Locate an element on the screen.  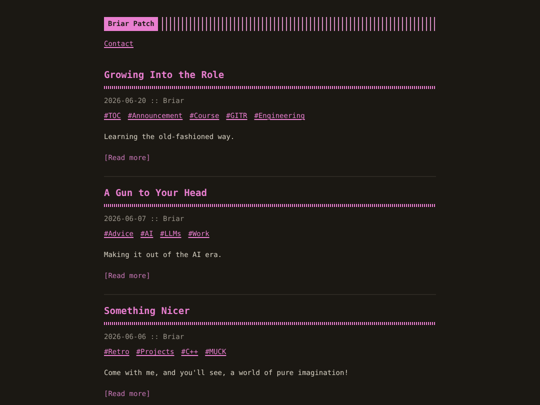
post-title: A Gun to Your Head is located at coordinates (155, 194).